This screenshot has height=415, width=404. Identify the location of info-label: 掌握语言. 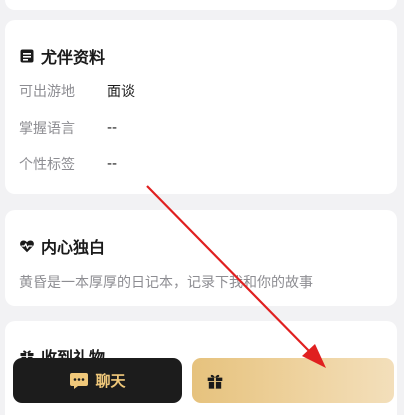
(47, 129).